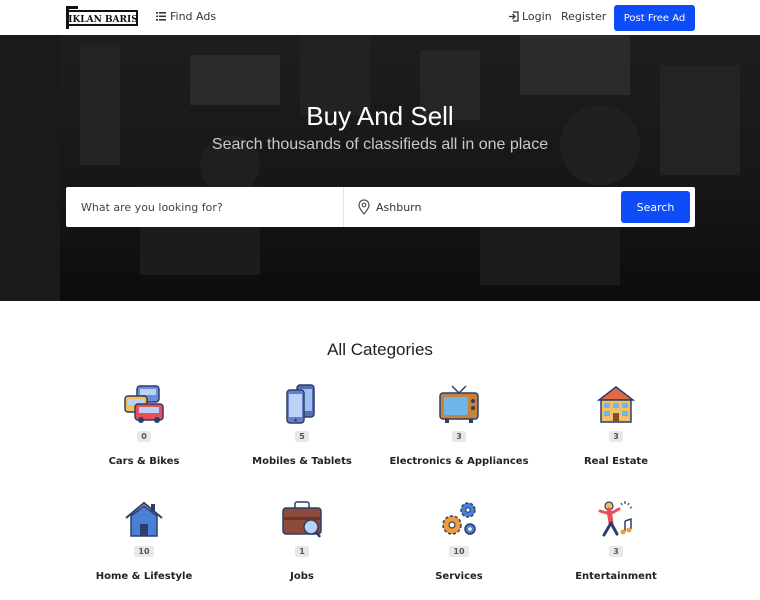 The image size is (760, 600). What do you see at coordinates (144, 540) in the screenshot?
I see `category-home-lifestyle: 10 Home & Lifestyle` at bounding box center [144, 540].